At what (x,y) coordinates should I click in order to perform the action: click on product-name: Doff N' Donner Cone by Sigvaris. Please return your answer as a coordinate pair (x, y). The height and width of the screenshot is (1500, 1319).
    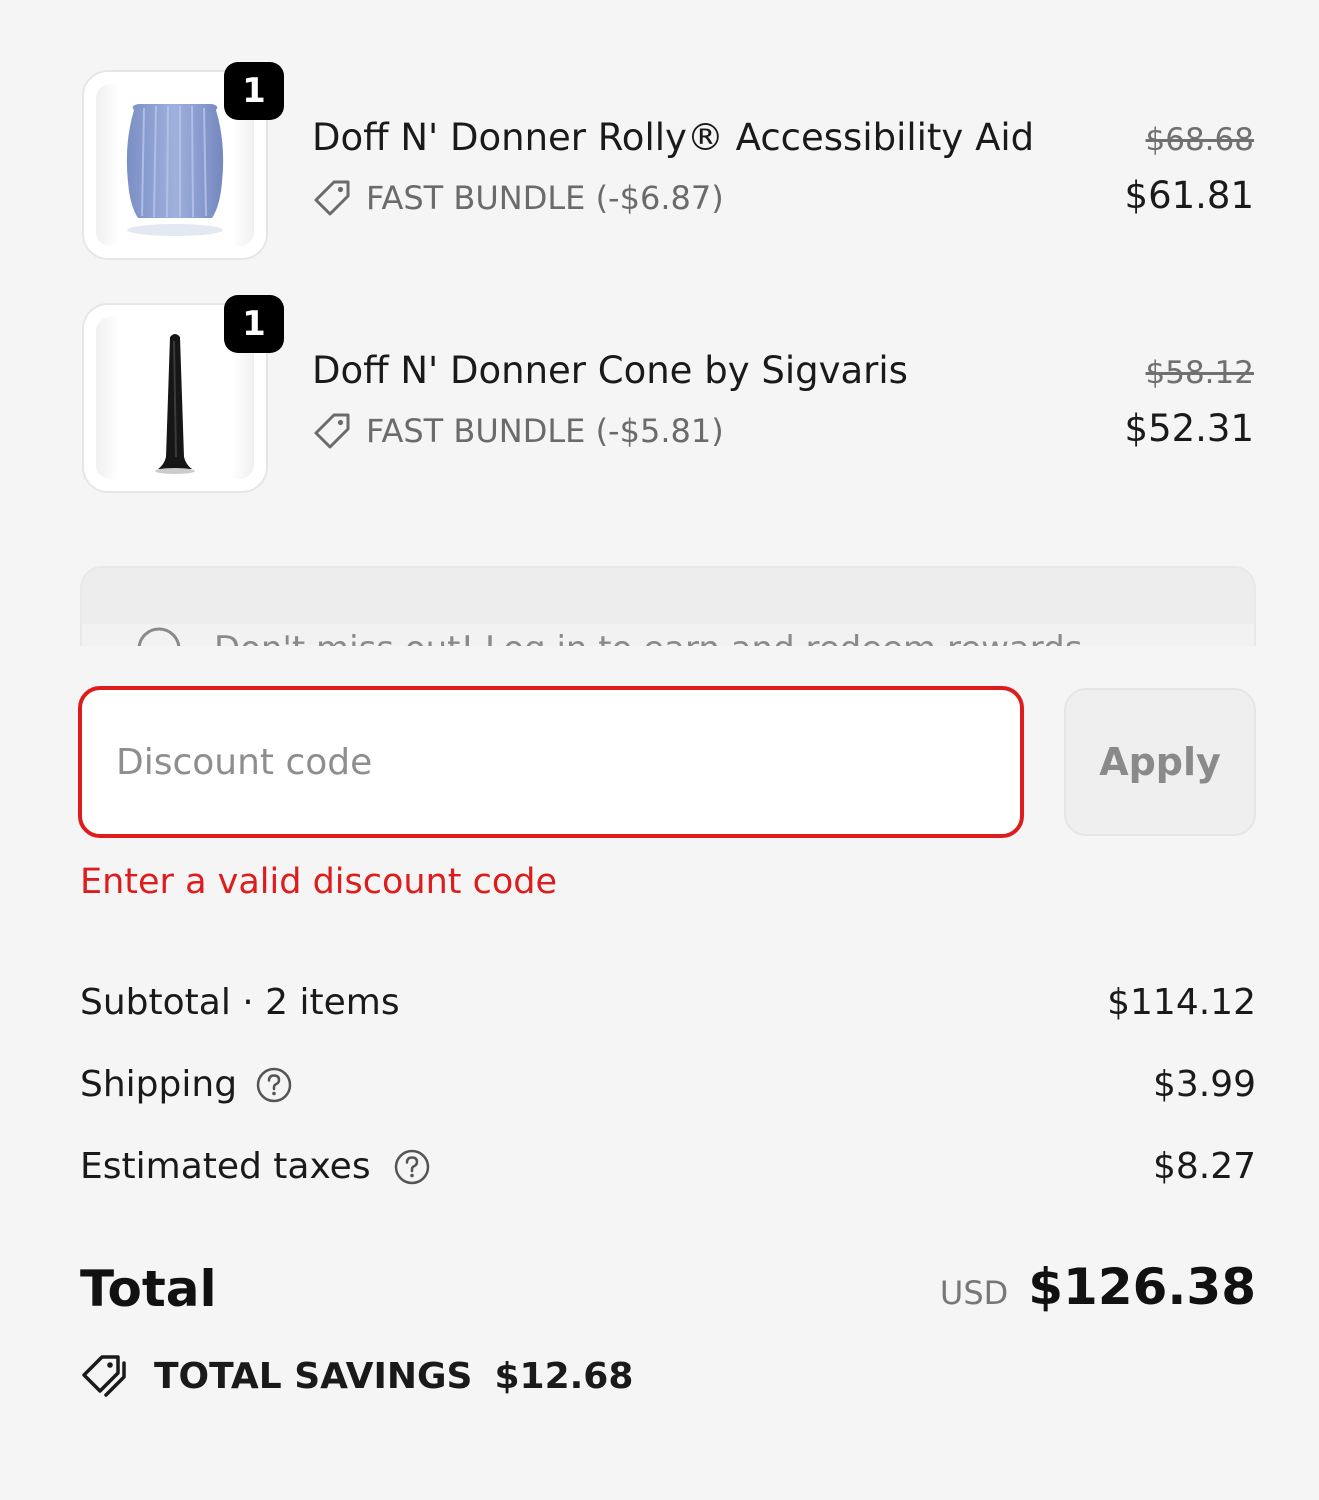
    Looking at the image, I should click on (610, 370).